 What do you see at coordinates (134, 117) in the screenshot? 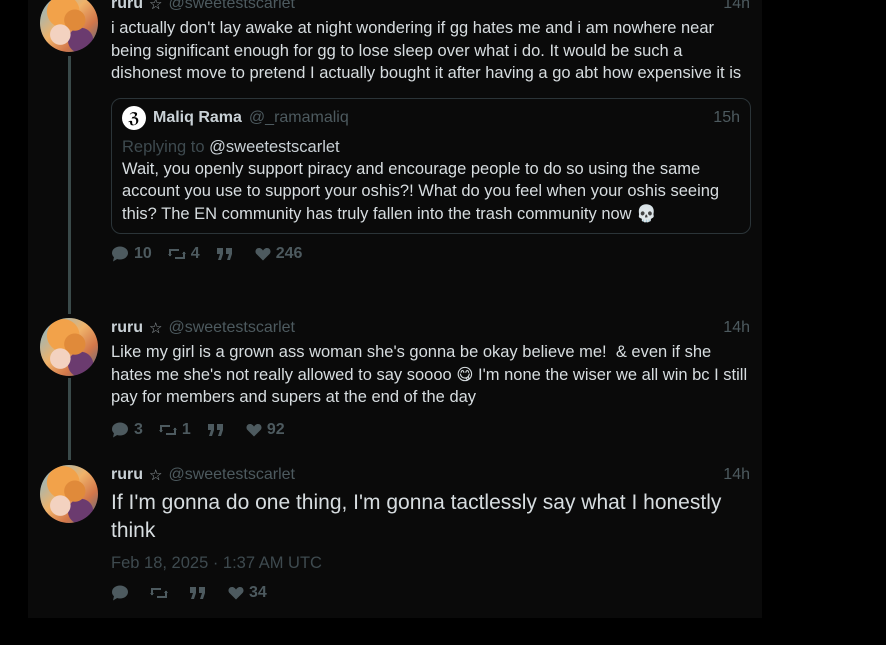
I see `avatar: ℨ` at bounding box center [134, 117].